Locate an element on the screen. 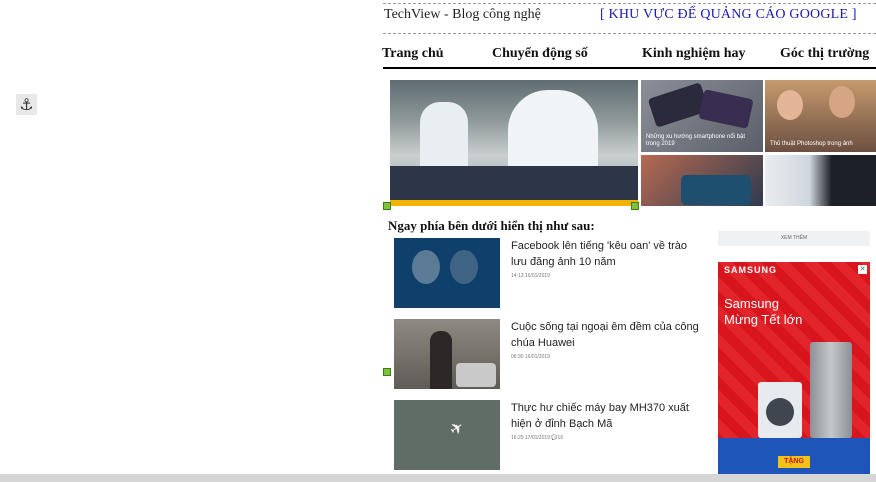  featured-tile-phone-hand is located at coordinates (702, 180).